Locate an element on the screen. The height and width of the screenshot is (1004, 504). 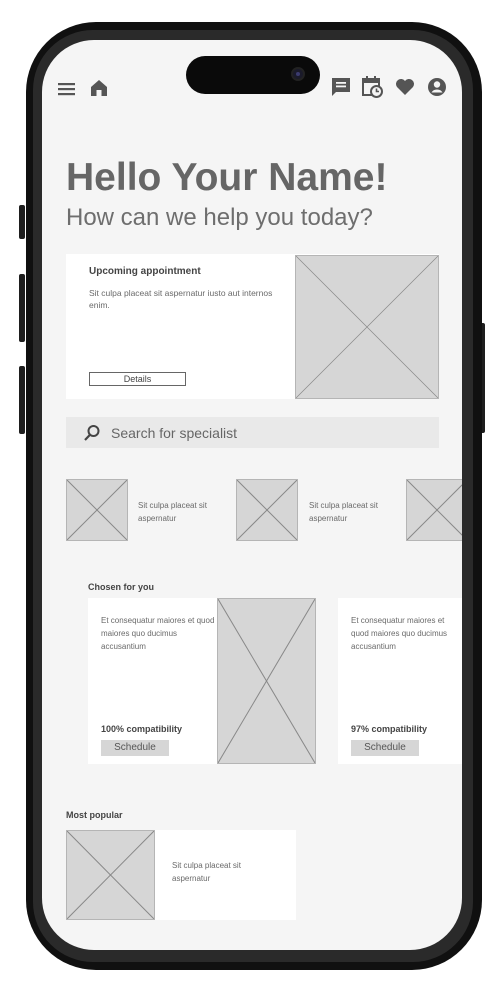
calendar-icon is located at coordinates (373, 87).